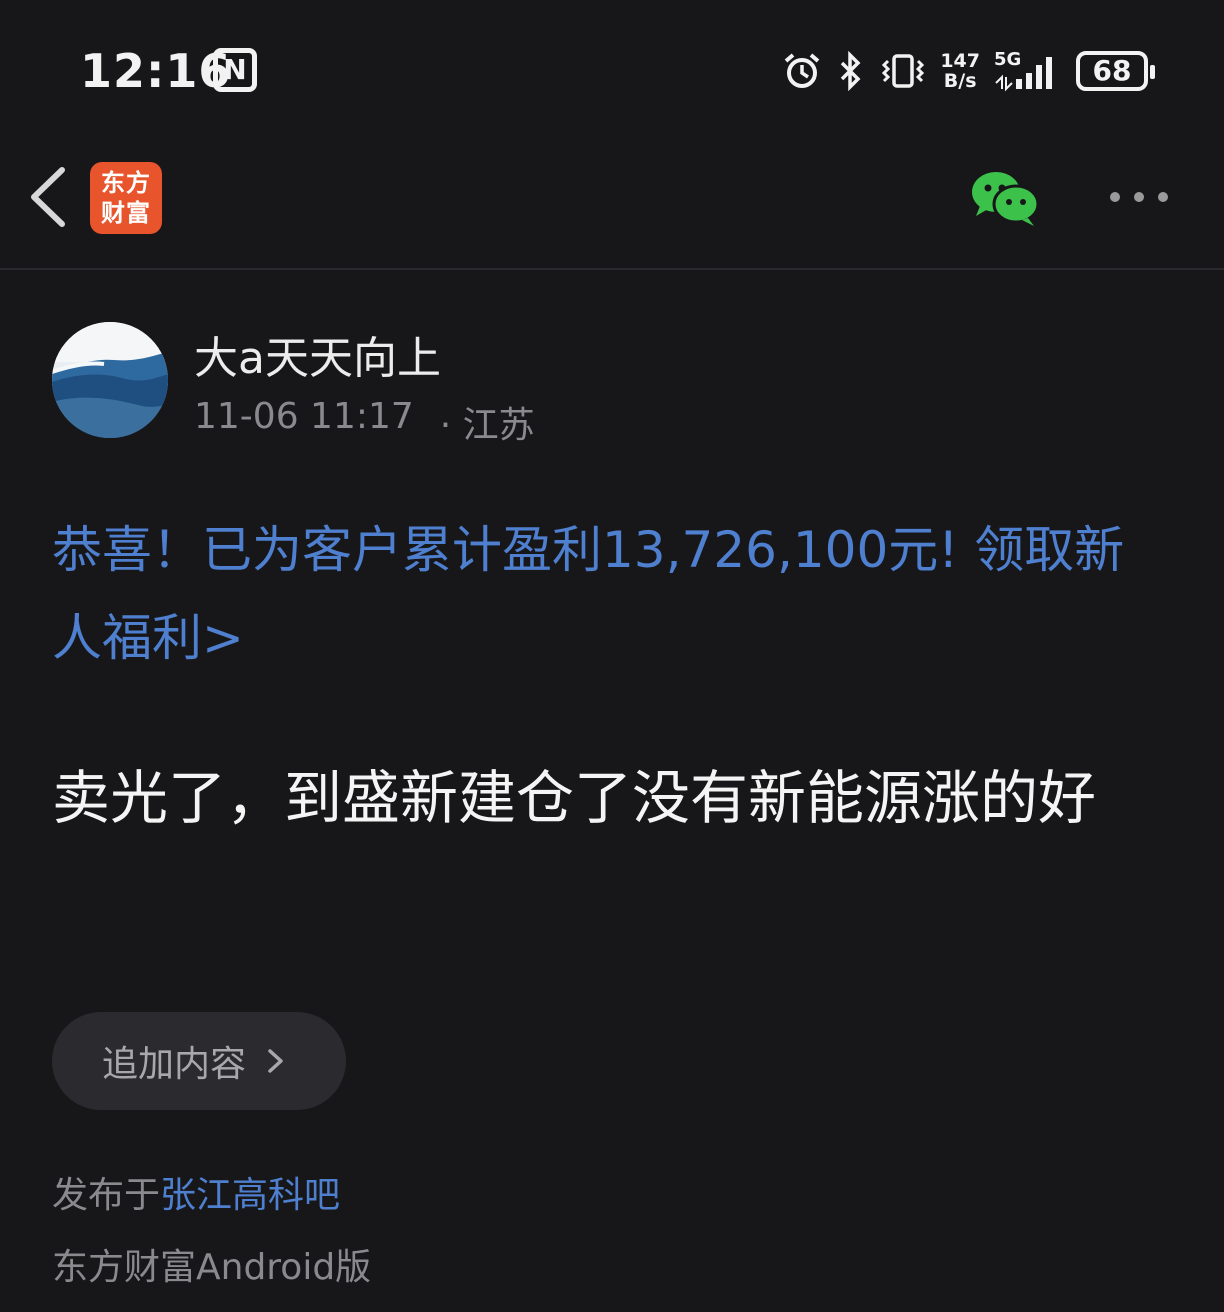  I want to click on post-meta: 11-06 11:17 · 江苏, so click(364, 422).